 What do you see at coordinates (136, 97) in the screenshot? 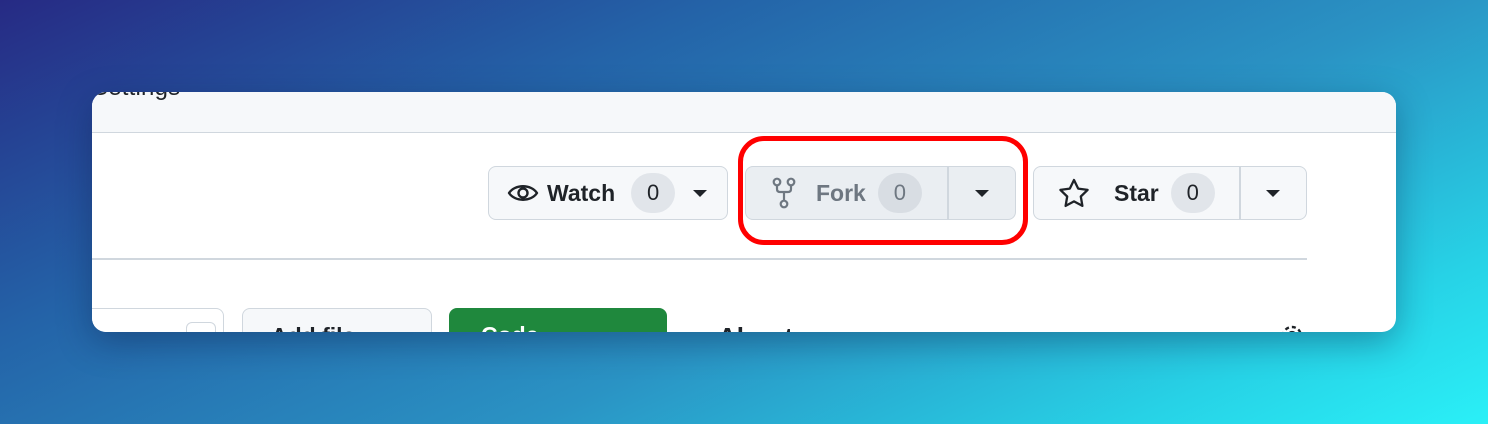
I see `nav-item-settings: Settings` at bounding box center [136, 97].